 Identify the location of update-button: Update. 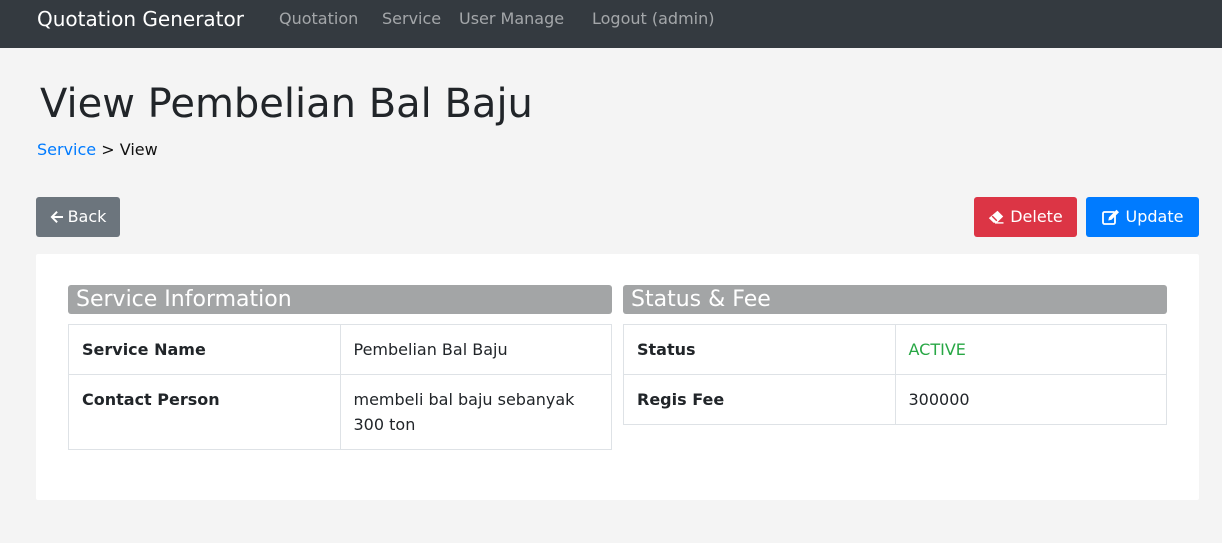
(1142, 217).